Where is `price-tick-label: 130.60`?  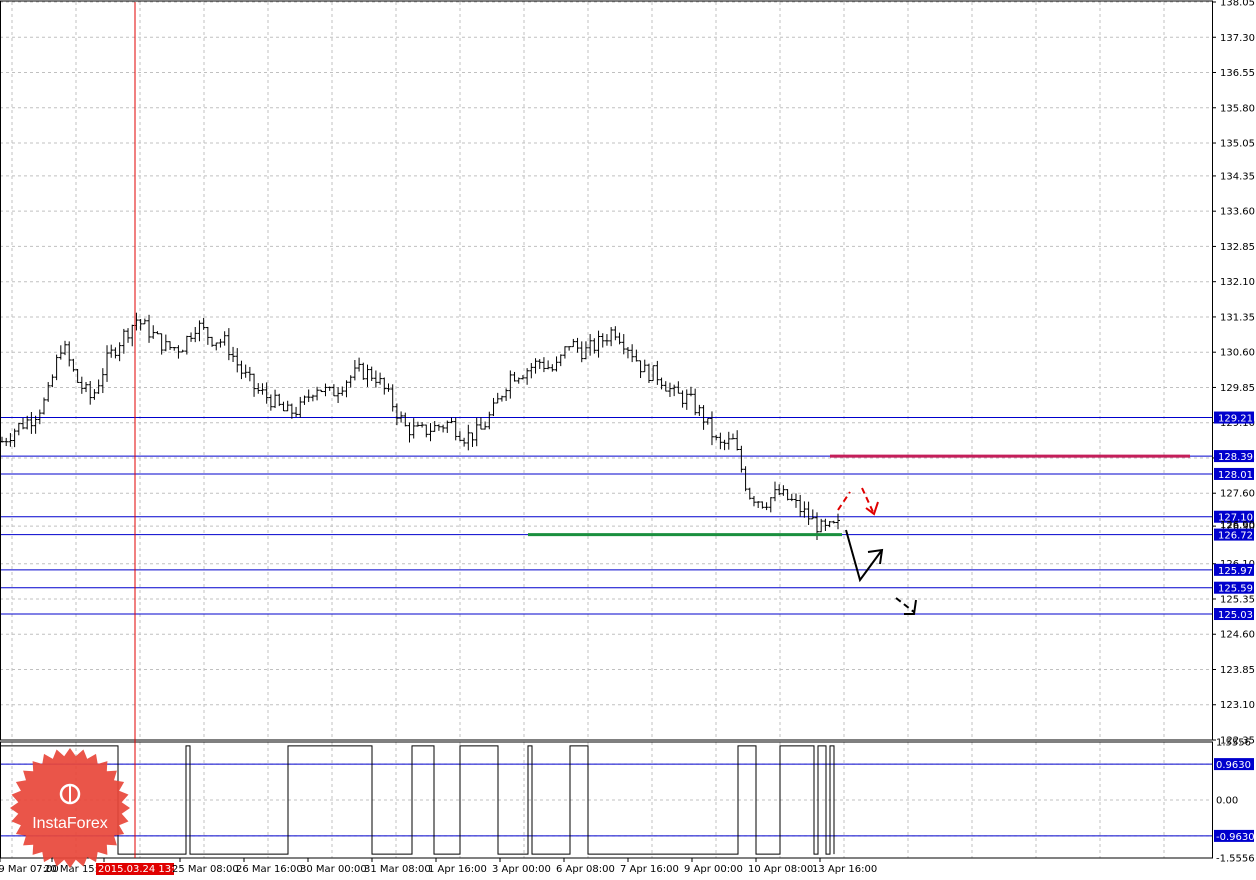 price-tick-label: 130.60 is located at coordinates (1237, 353).